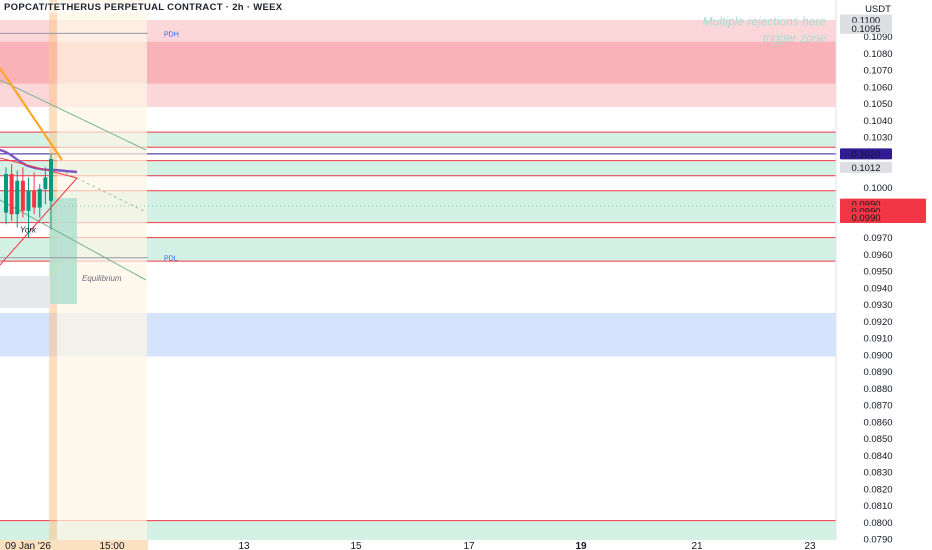 The image size is (932, 550). What do you see at coordinates (877, 305) in the screenshot?
I see `y-tick-label: 0.0930` at bounding box center [877, 305].